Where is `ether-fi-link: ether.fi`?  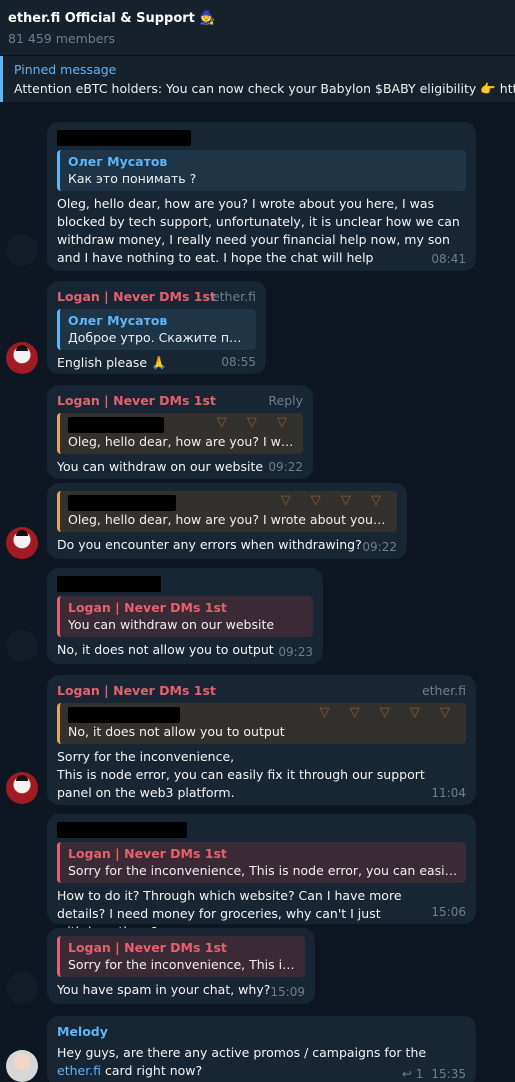
ether-fi-link: ether.fi is located at coordinates (79, 1070).